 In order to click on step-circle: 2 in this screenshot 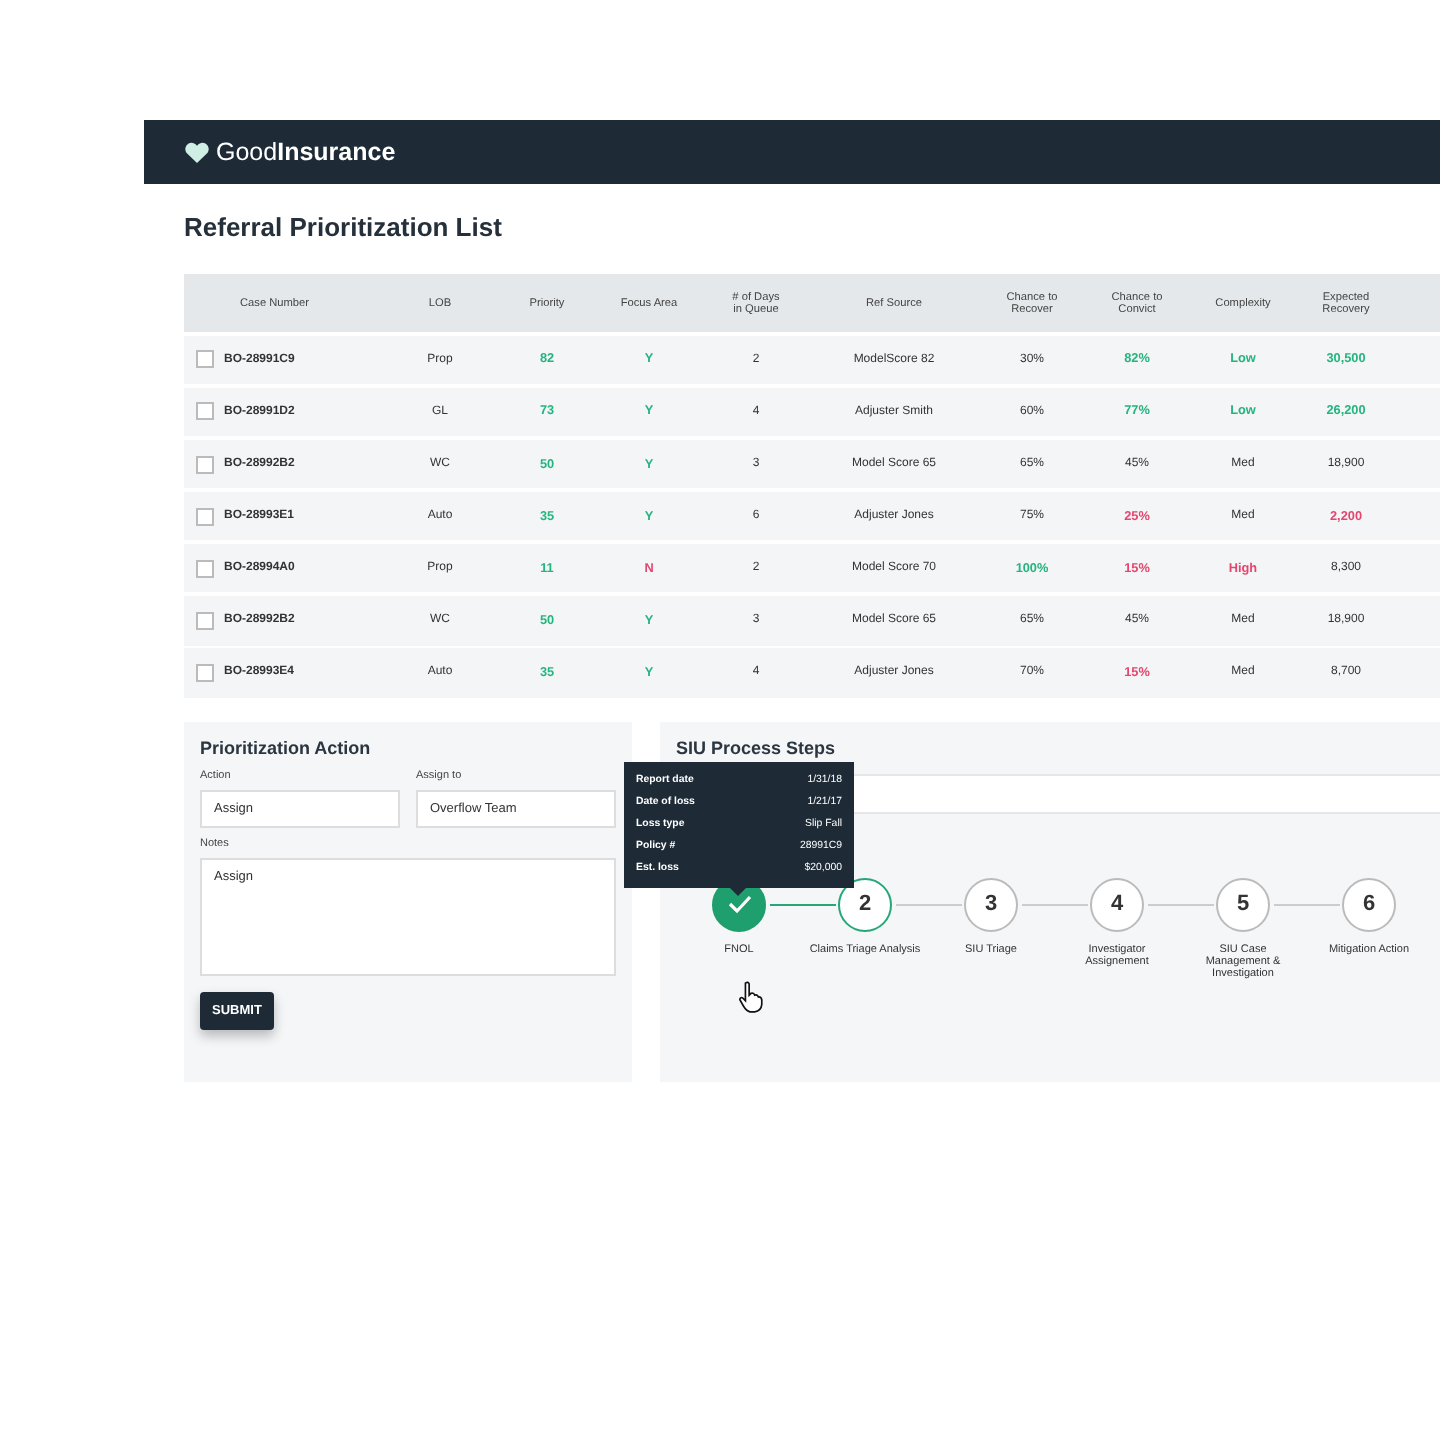, I will do `click(865, 904)`.